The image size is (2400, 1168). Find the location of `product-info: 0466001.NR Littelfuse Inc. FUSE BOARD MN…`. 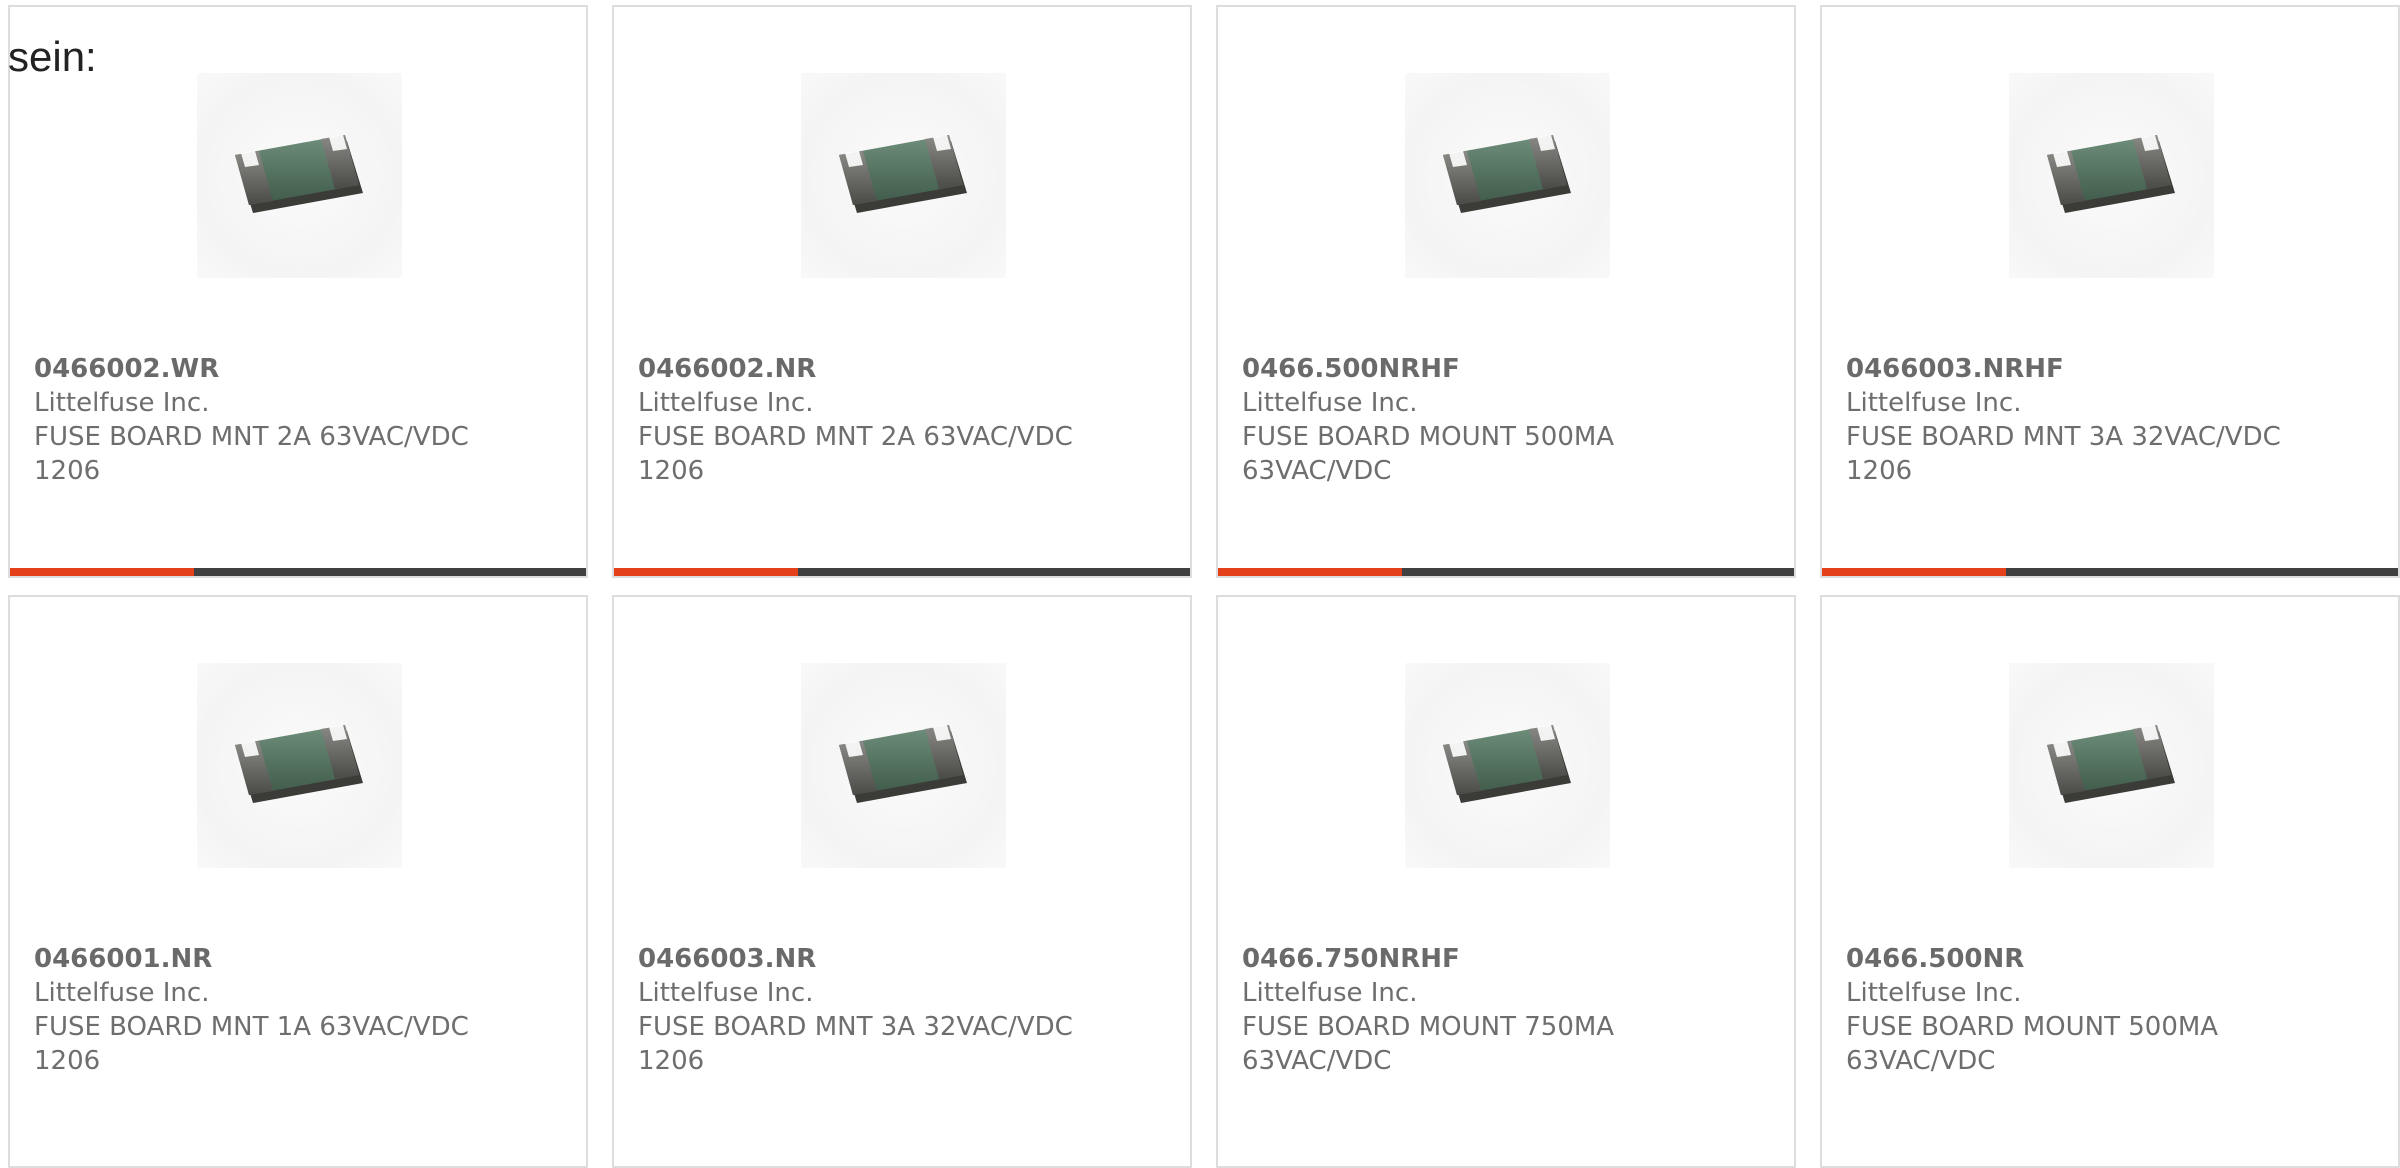

product-info: 0466001.NR Littelfuse Inc. FUSE BOARD MN… is located at coordinates (274, 1010).